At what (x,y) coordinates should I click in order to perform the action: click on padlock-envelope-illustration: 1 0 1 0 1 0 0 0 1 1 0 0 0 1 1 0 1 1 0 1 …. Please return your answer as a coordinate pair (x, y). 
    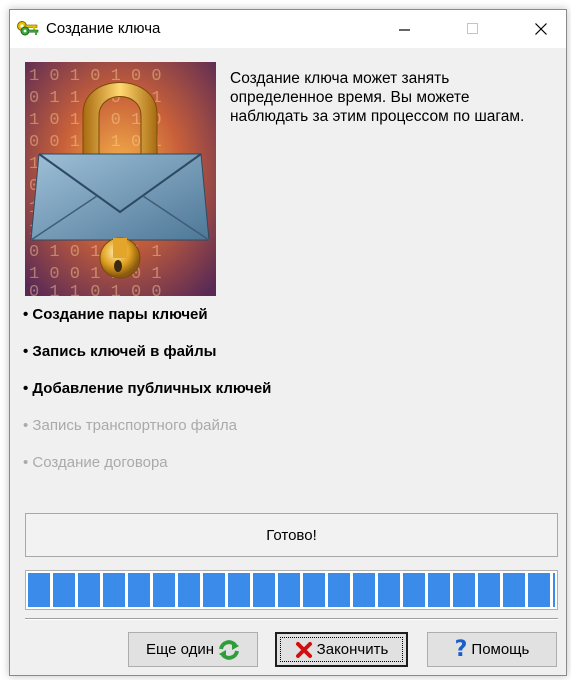
    Looking at the image, I should click on (120, 179).